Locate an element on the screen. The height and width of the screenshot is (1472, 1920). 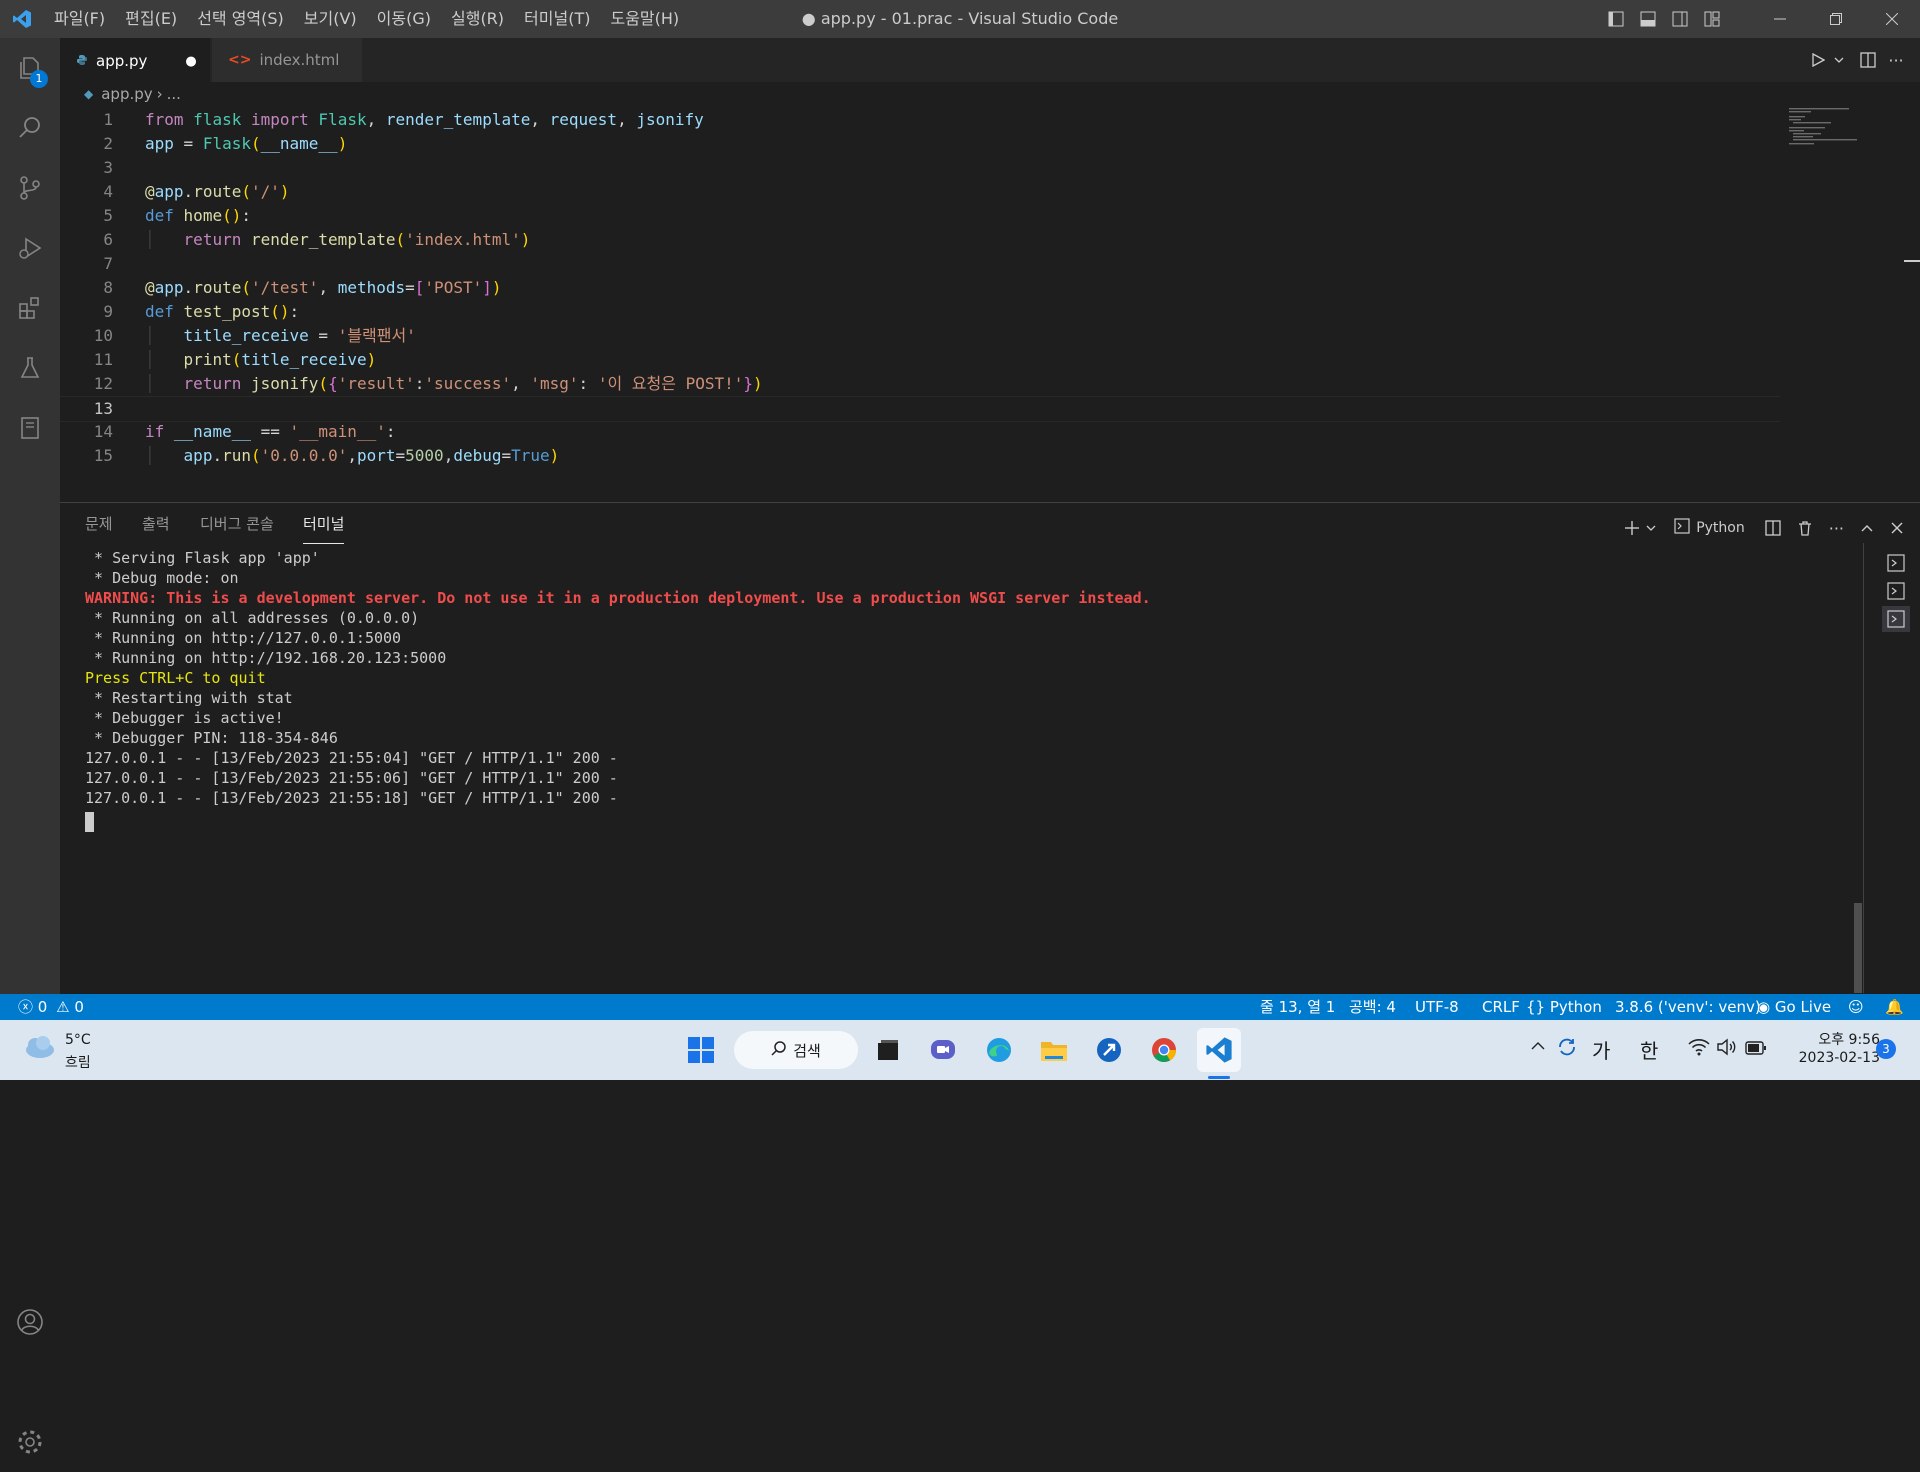
explorer-icon: 1 is located at coordinates (30, 68).